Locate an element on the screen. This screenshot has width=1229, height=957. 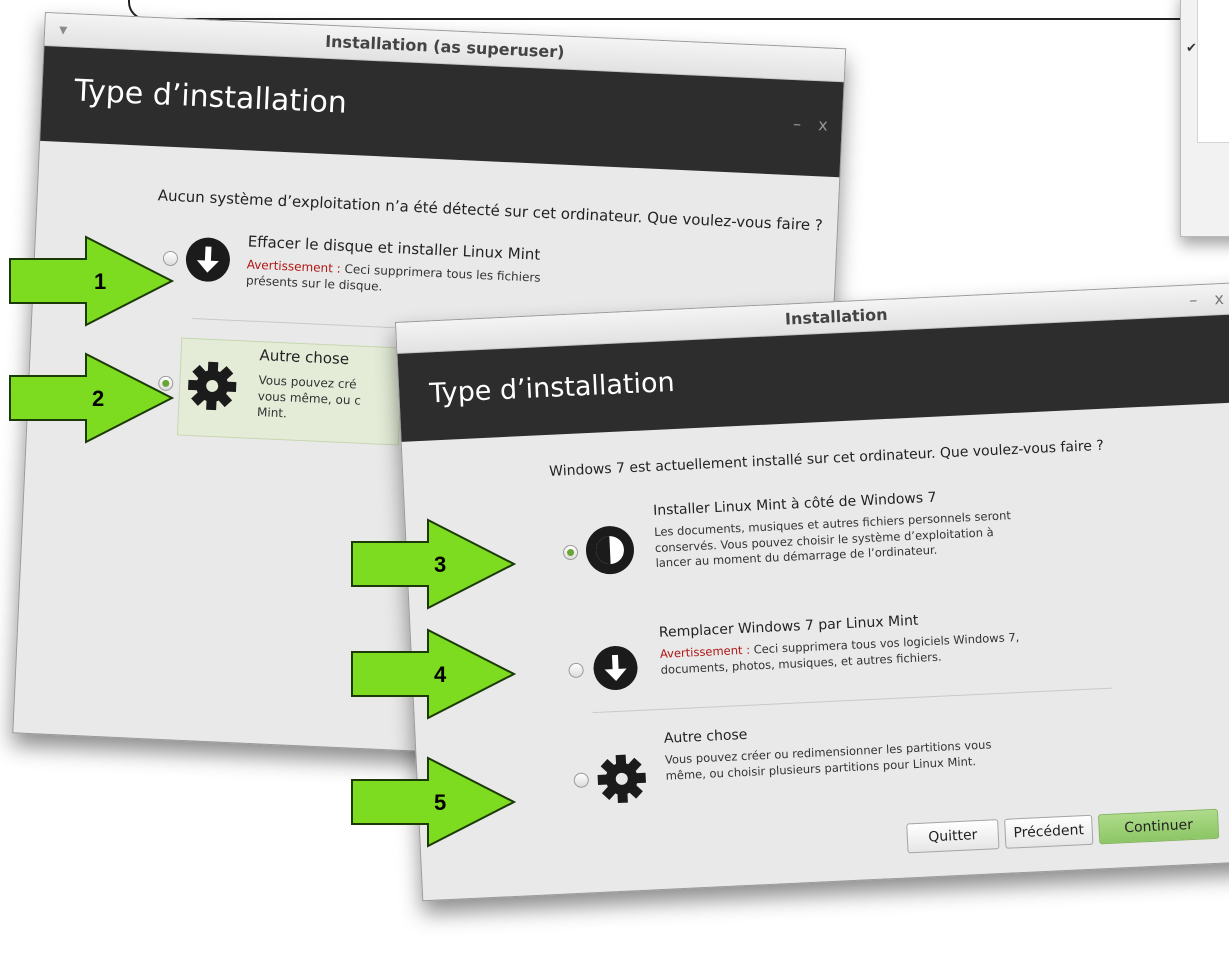
background-window-panel: ✔ is located at coordinates (1204, 118).